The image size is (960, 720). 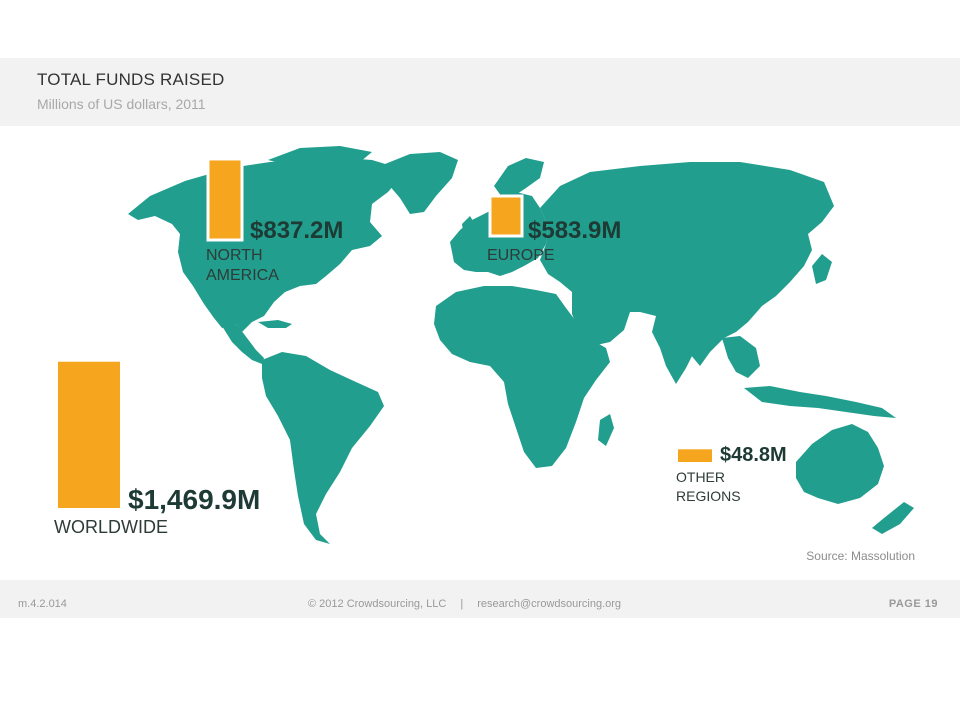 I want to click on map-greenland, so click(x=419, y=183).